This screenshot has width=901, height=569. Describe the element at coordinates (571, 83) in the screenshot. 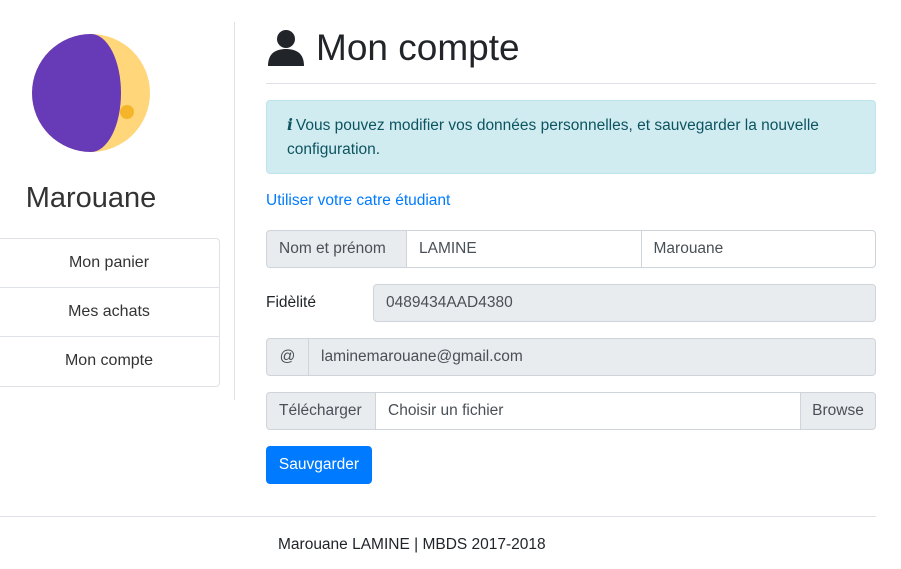

I see `title-divider` at that location.